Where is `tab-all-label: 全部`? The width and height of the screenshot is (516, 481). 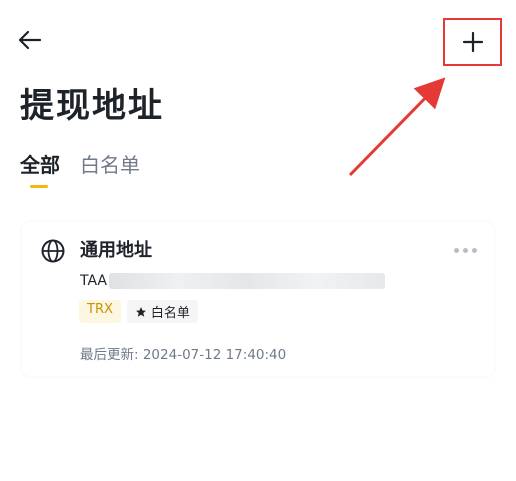 tab-all-label: 全部 is located at coordinates (40, 165).